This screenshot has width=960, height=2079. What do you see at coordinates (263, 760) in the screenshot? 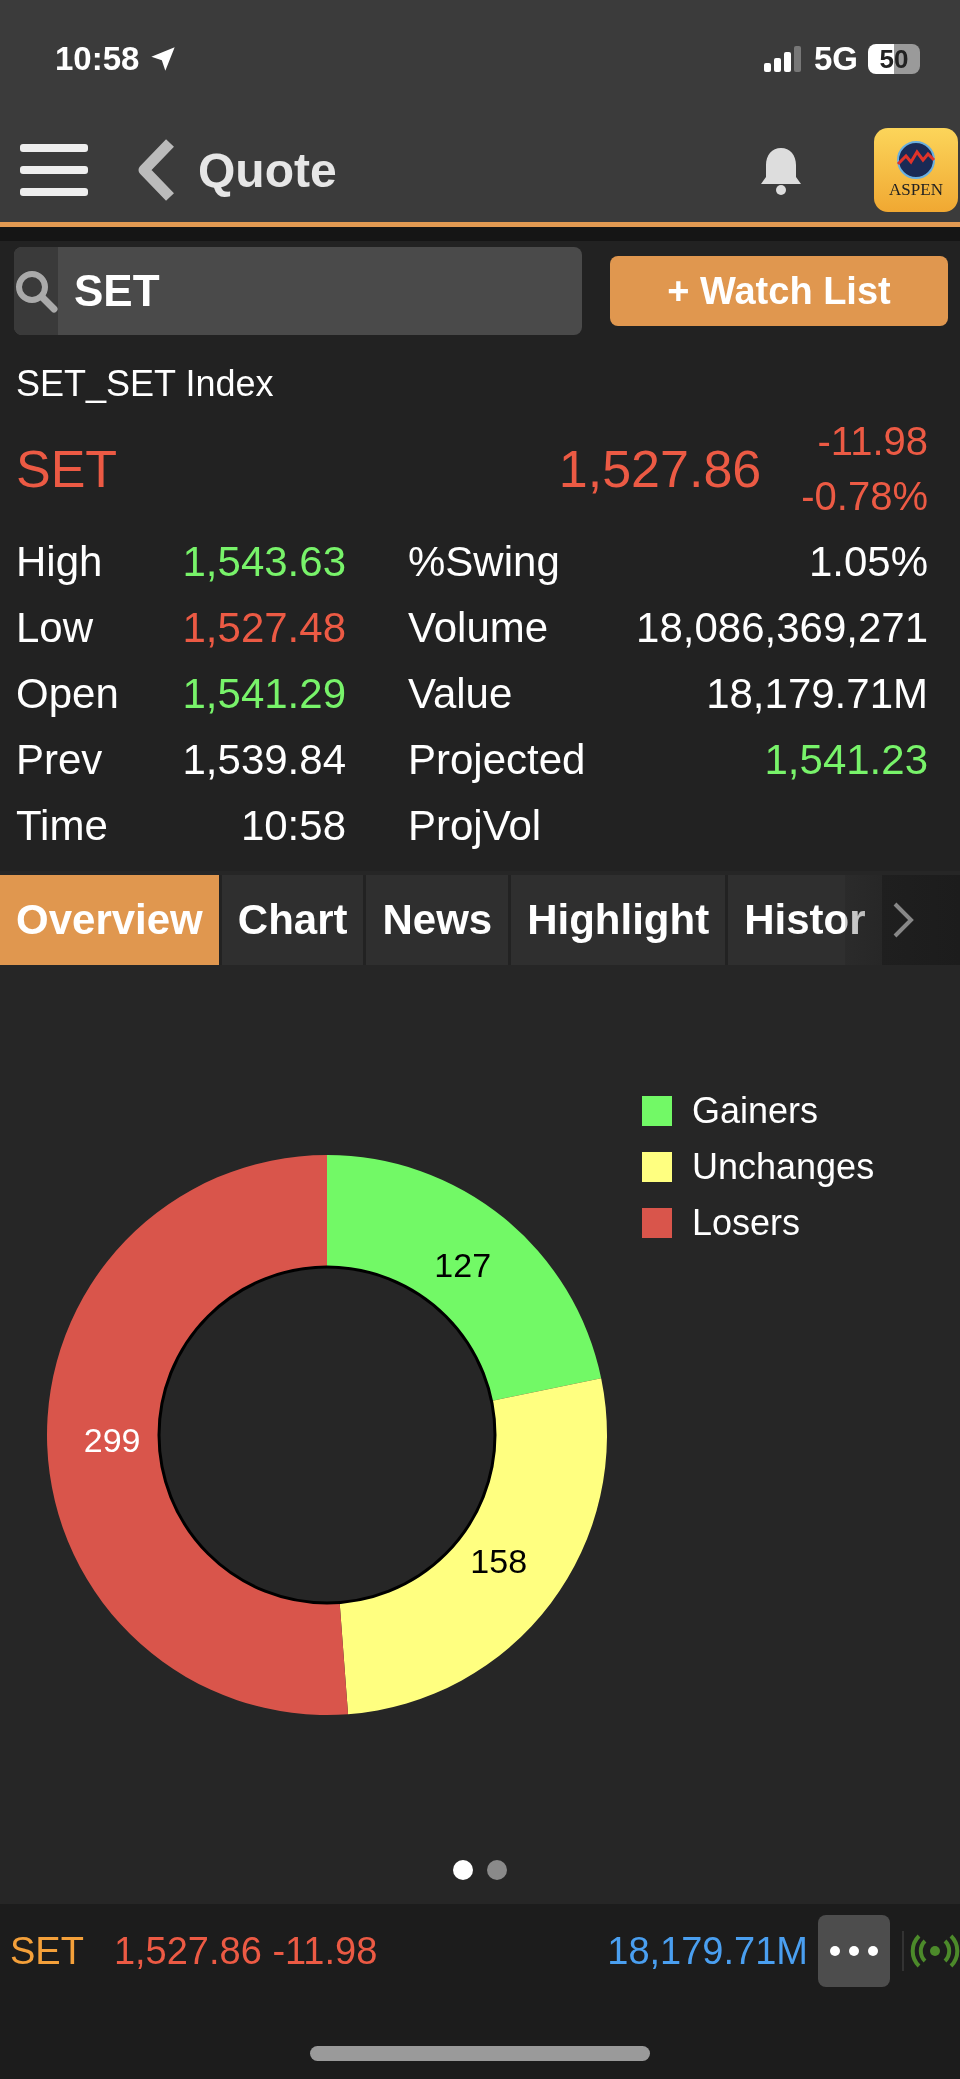
I see `stat-value: 1,539.84` at bounding box center [263, 760].